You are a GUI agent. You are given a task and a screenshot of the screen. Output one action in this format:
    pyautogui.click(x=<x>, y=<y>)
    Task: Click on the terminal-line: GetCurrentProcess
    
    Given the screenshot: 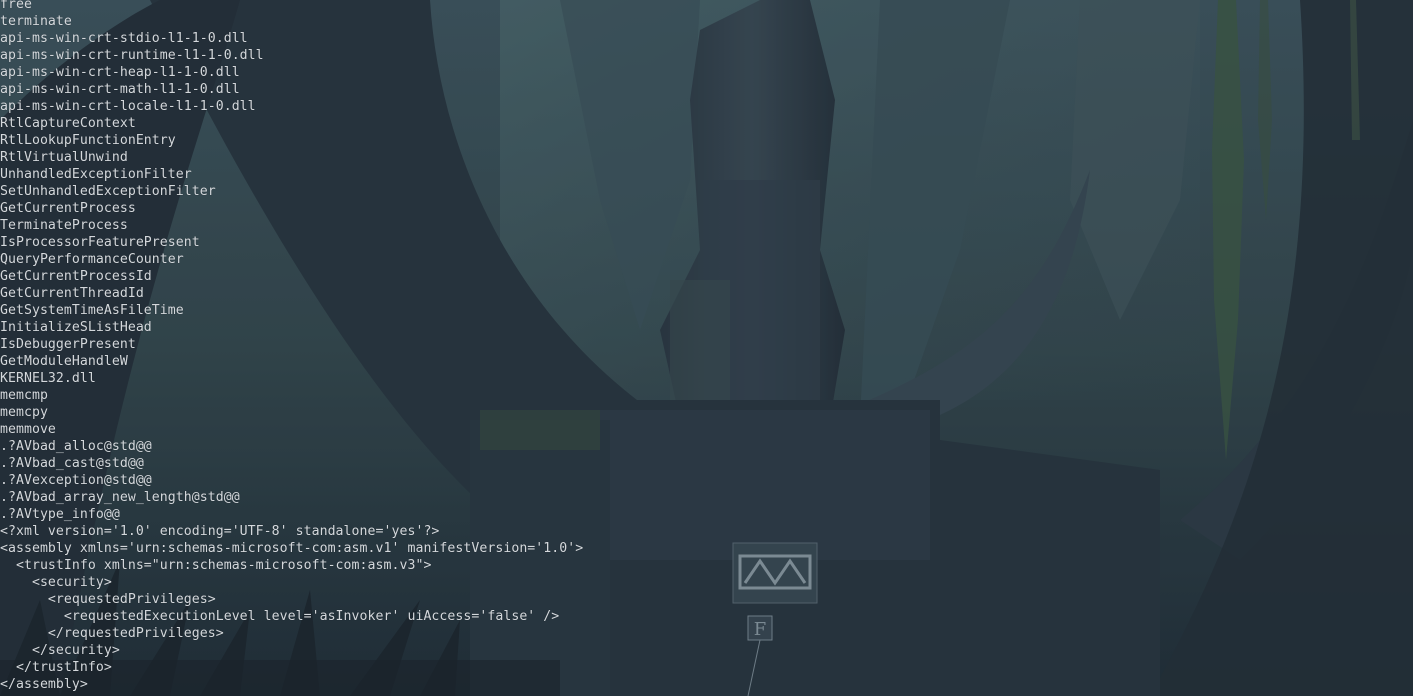 What is the action you would take?
    pyautogui.click(x=68, y=208)
    